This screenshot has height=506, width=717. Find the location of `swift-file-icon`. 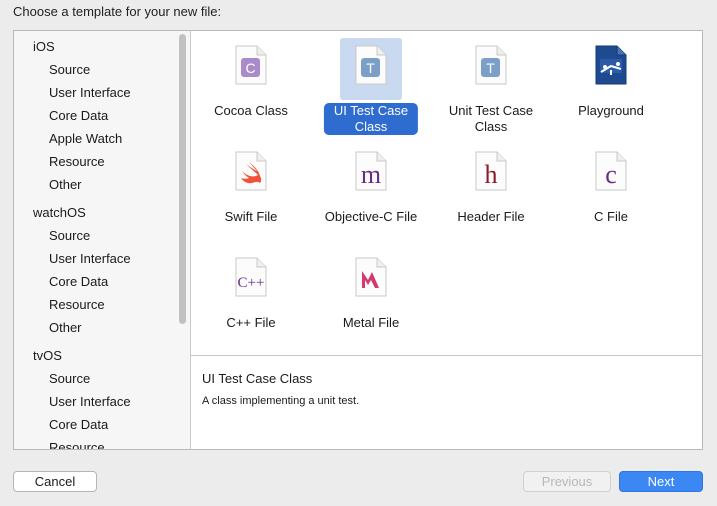

swift-file-icon is located at coordinates (251, 175).